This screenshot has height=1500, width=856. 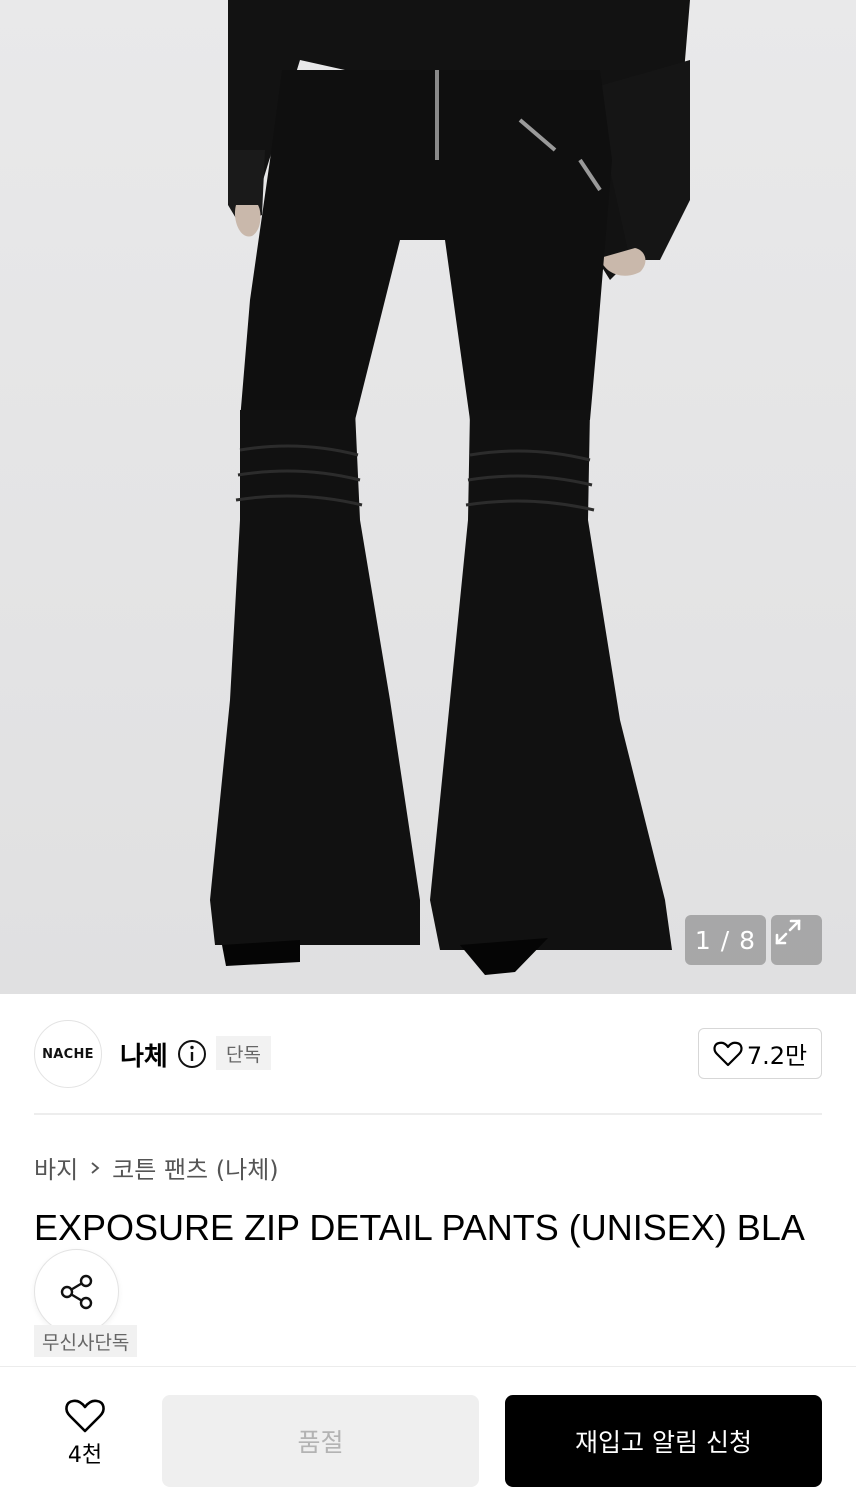 What do you see at coordinates (725, 940) in the screenshot?
I see `image-counter: 1 / 8` at bounding box center [725, 940].